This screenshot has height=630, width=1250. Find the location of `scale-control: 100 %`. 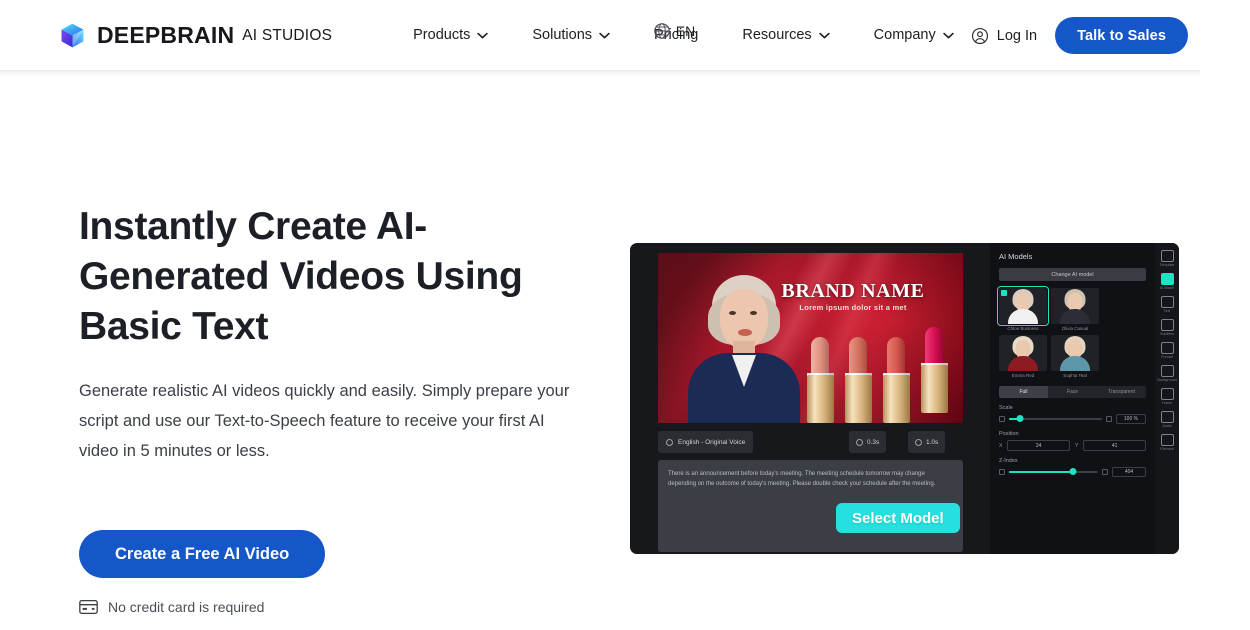

scale-control: 100 % is located at coordinates (1072, 419).